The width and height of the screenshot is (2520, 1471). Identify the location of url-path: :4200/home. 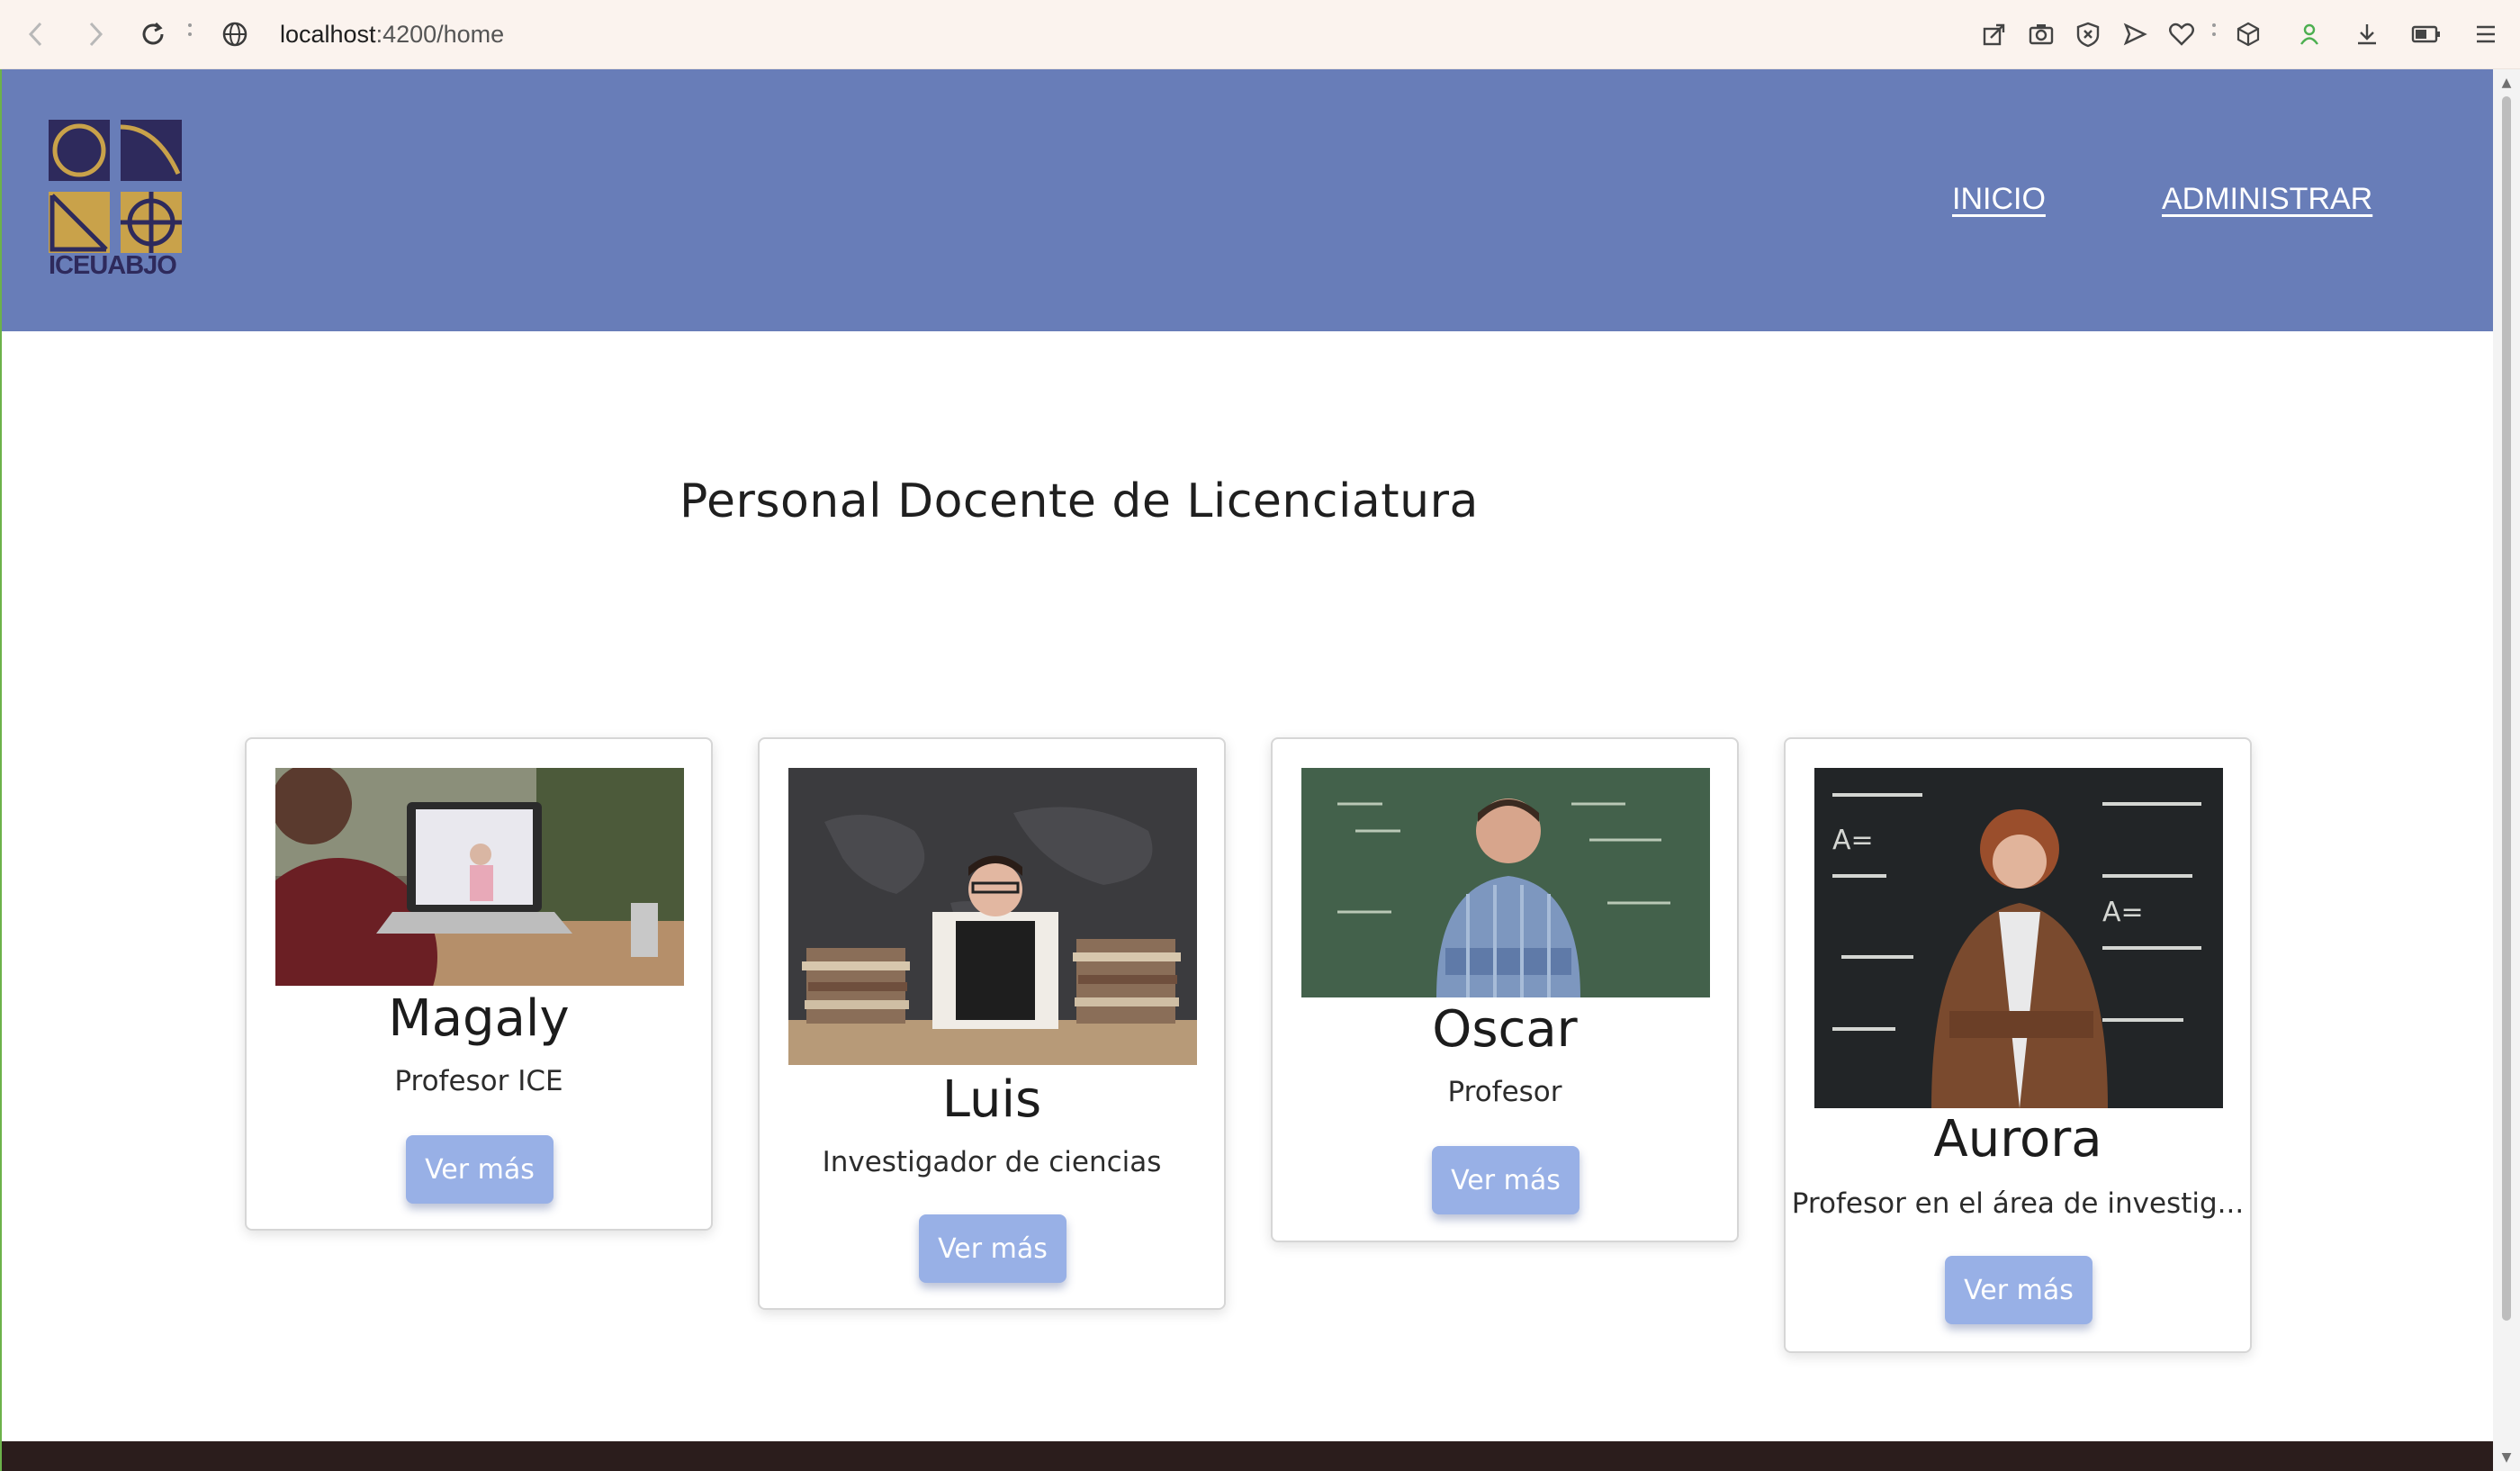
(440, 34).